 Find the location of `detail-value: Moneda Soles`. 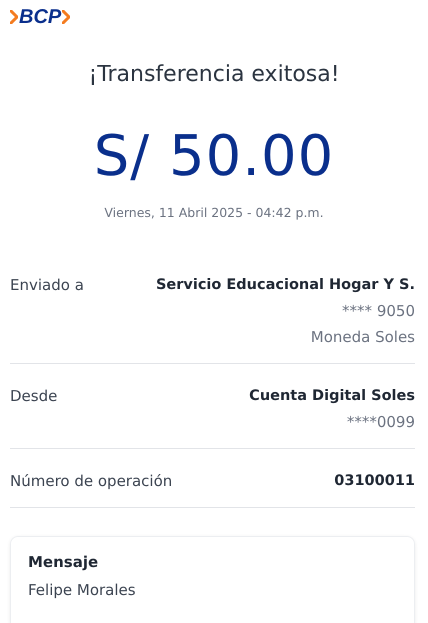

detail-value: Moneda Soles is located at coordinates (362, 337).